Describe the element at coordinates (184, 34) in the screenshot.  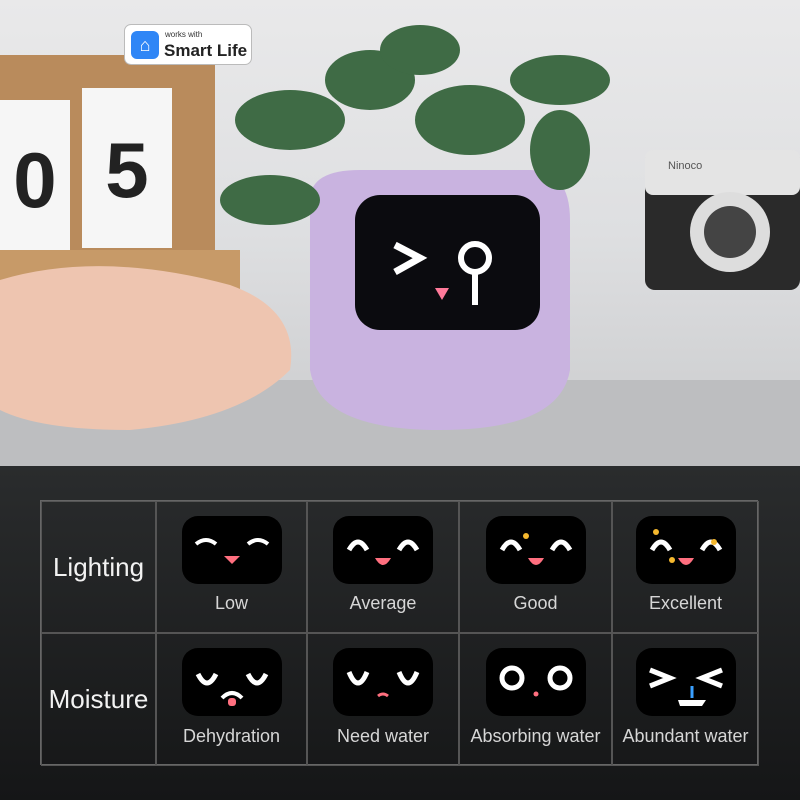
I see `badge-subtitle: works with` at that location.